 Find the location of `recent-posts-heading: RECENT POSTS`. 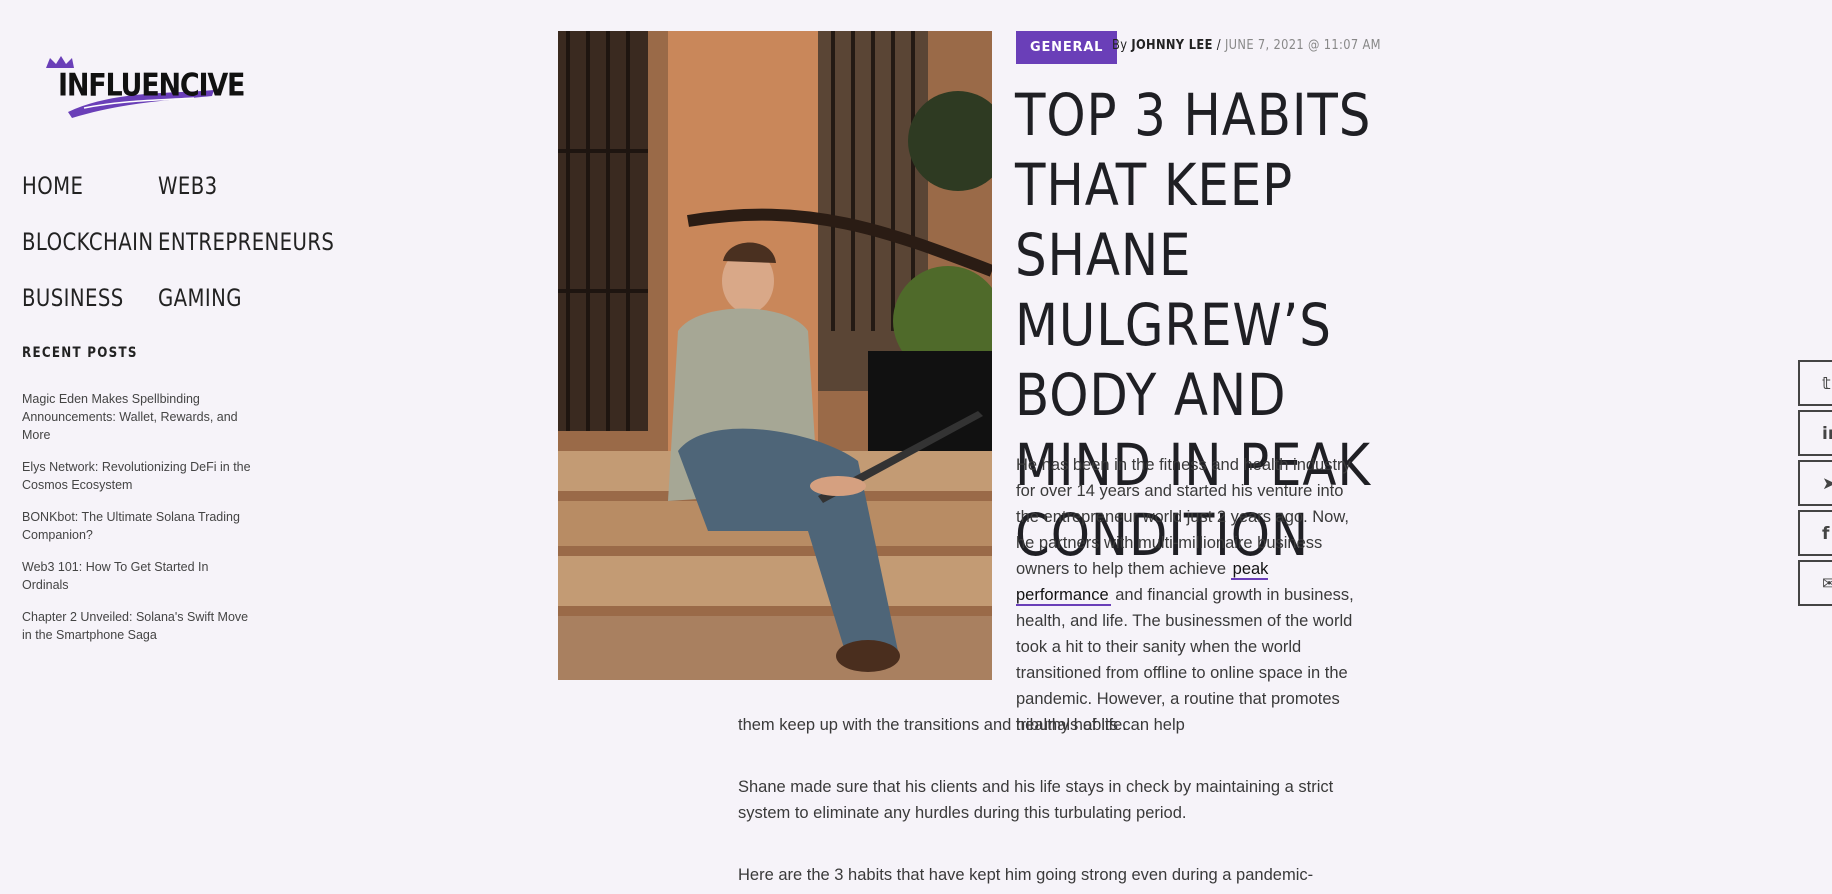

recent-posts-heading: RECENT POSTS is located at coordinates (80, 353).